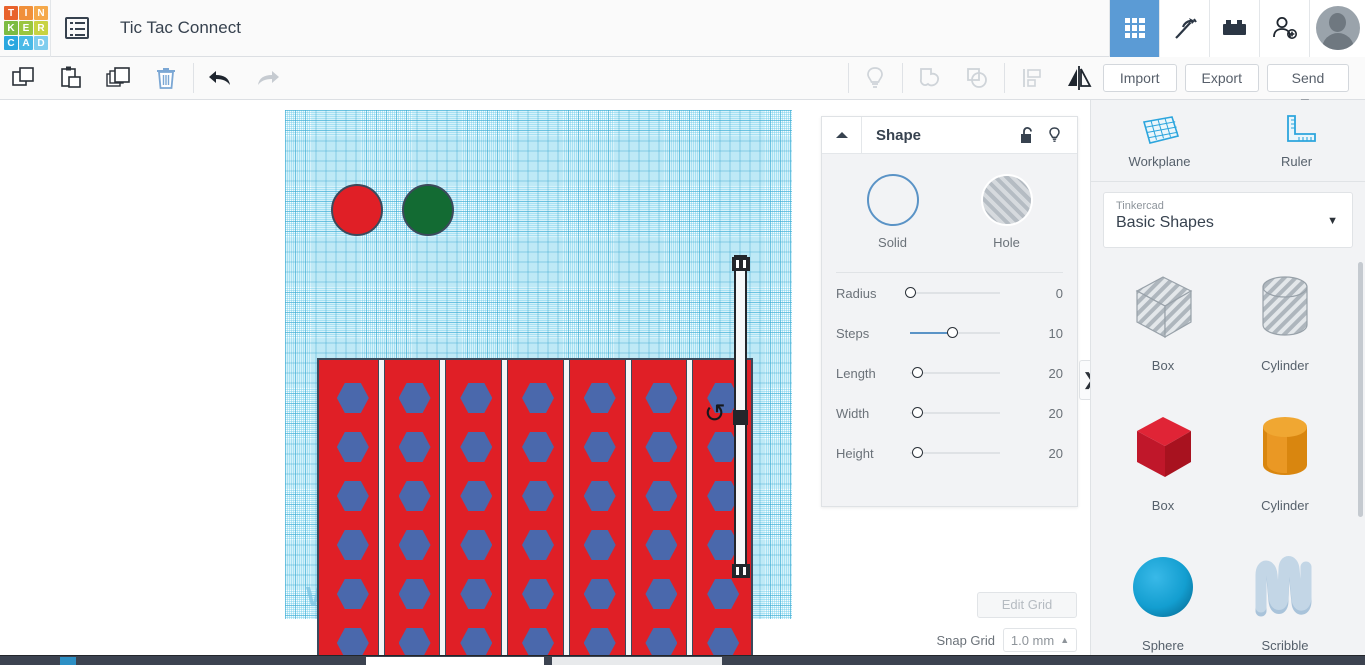 This screenshot has height=665, width=1365. What do you see at coordinates (1285, 601) in the screenshot?
I see `shape-scribble: Scribble` at bounding box center [1285, 601].